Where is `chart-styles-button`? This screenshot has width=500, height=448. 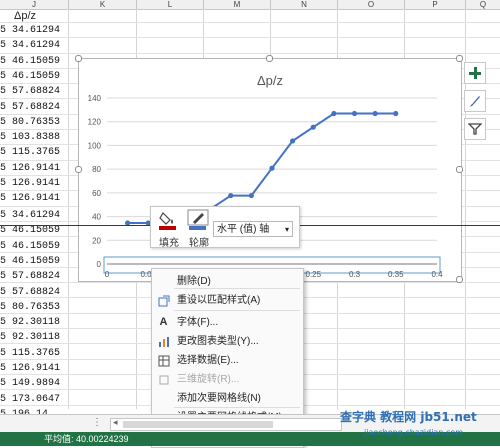 chart-styles-button is located at coordinates (475, 101).